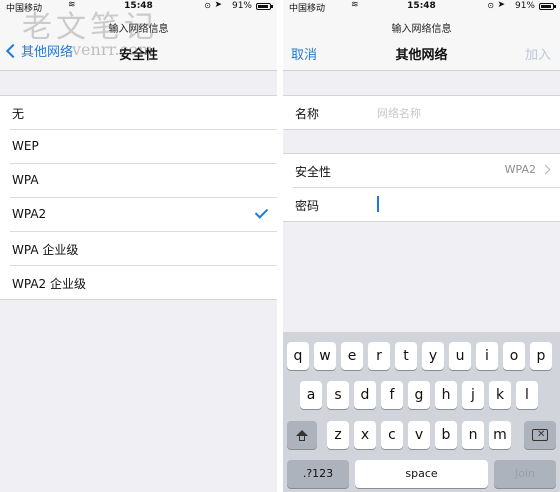 This screenshot has height=492, width=560. I want to click on key-x: x, so click(365, 435).